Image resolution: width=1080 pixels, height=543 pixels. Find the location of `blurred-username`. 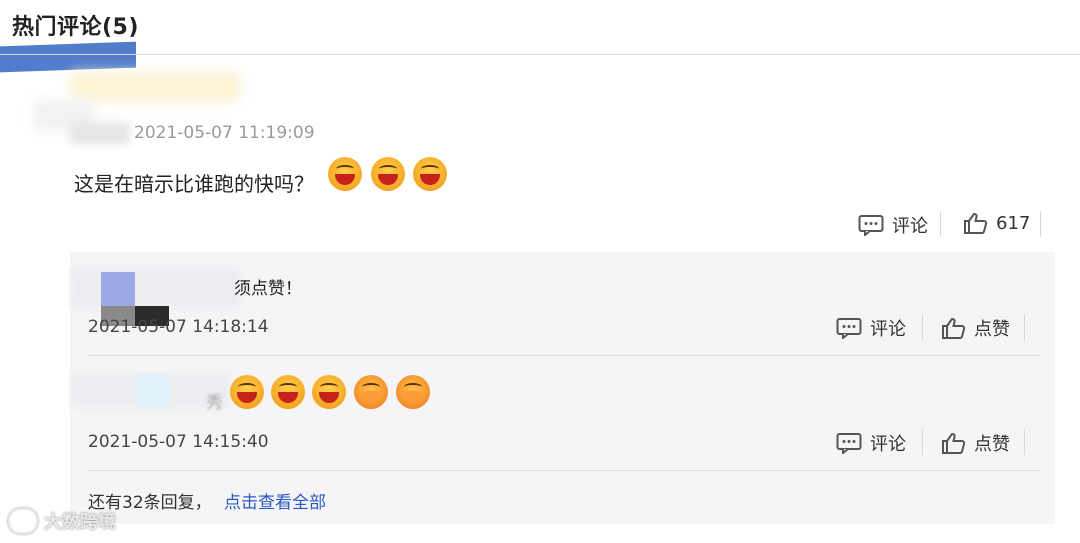

blurred-username is located at coordinates (155, 87).